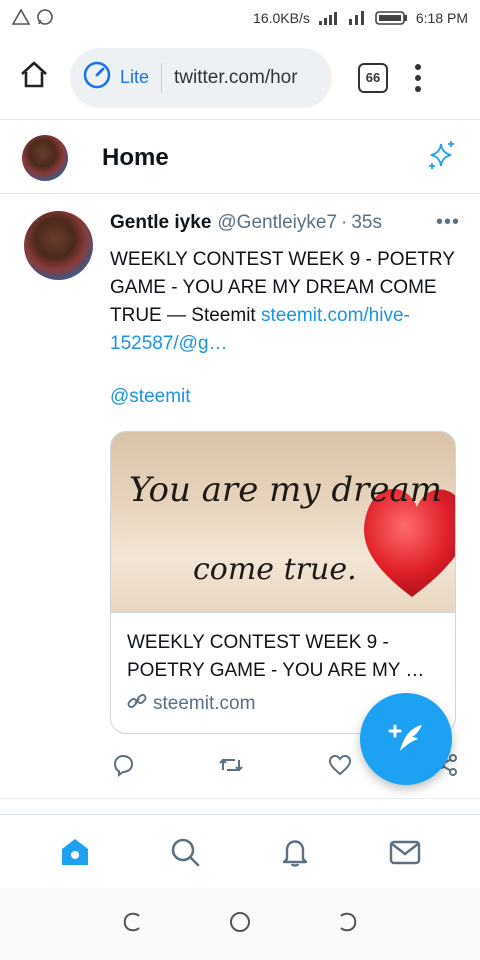  Describe the element at coordinates (45, 18) in the screenshot. I see `whatsapp-icon` at that location.